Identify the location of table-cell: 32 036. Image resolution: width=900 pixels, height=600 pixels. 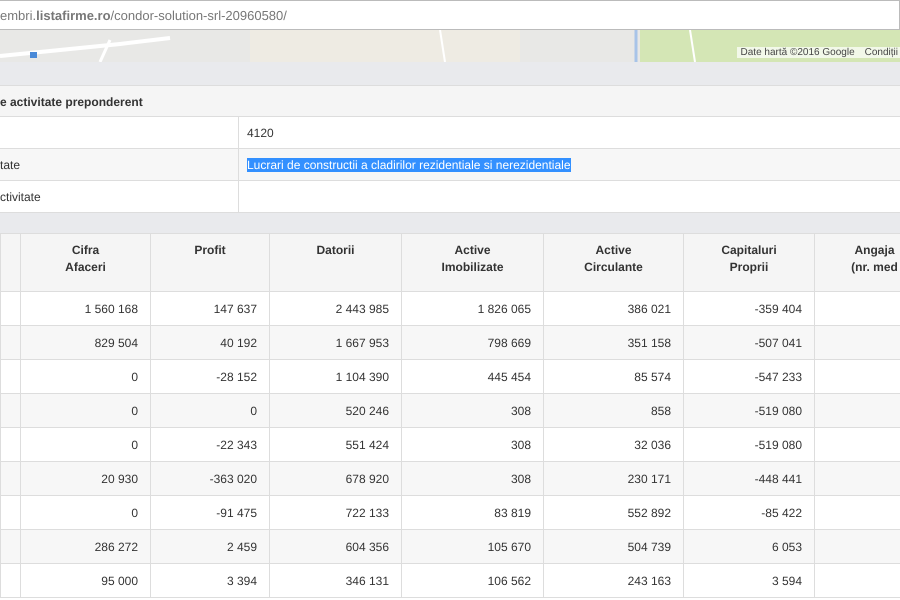
(652, 445).